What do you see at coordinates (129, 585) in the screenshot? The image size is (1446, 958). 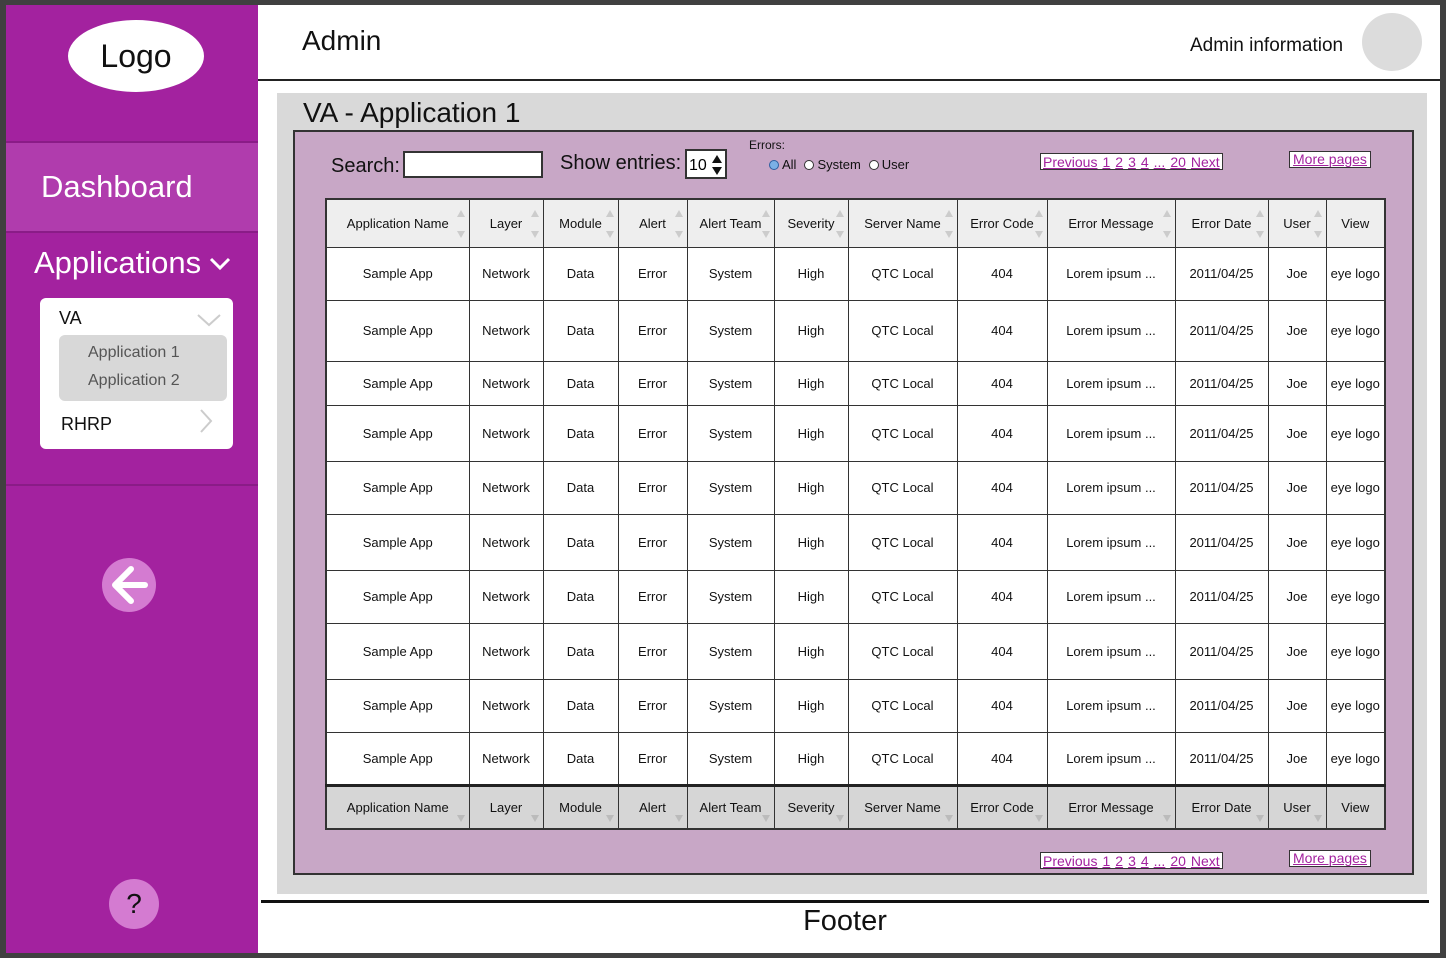 I see `back-arrow-icon` at bounding box center [129, 585].